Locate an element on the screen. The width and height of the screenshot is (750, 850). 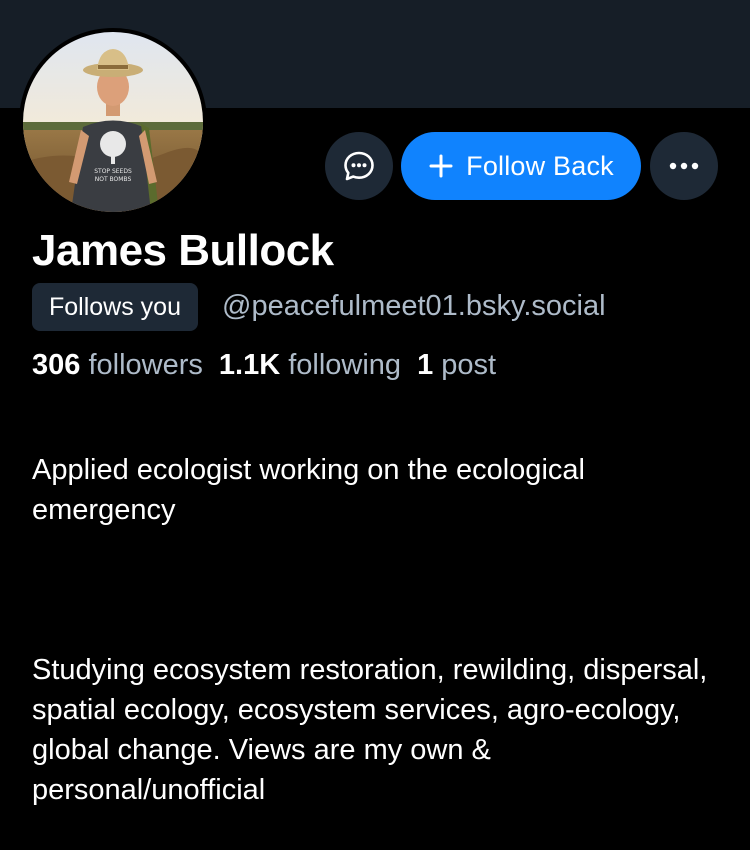
follow-back-label: Follow Back is located at coordinates (540, 165).